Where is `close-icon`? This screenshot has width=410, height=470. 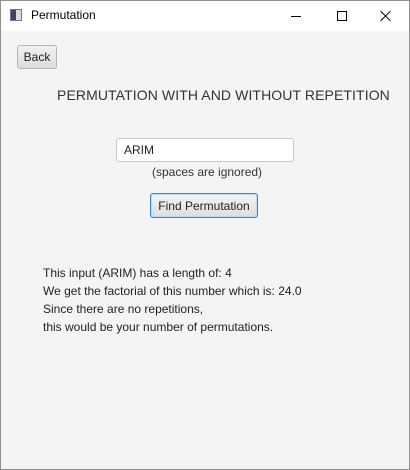 close-icon is located at coordinates (386, 16).